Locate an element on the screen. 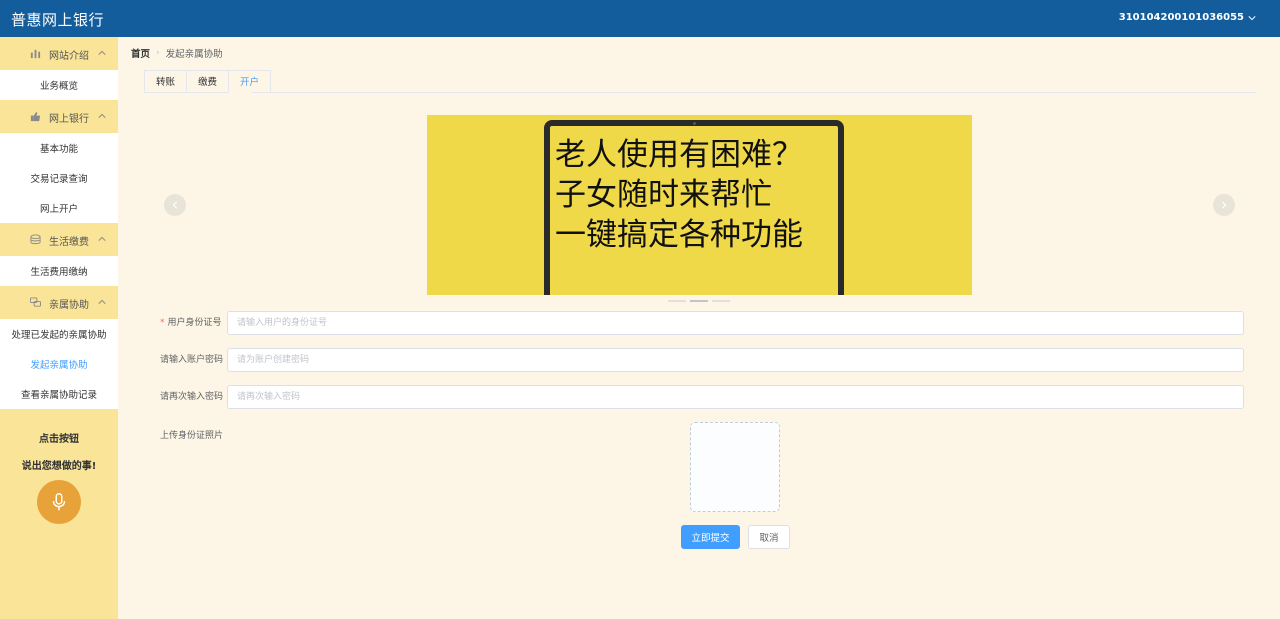 This screenshot has width=1280, height=619. form-row-password: 请输入账户密码 is located at coordinates (702, 360).